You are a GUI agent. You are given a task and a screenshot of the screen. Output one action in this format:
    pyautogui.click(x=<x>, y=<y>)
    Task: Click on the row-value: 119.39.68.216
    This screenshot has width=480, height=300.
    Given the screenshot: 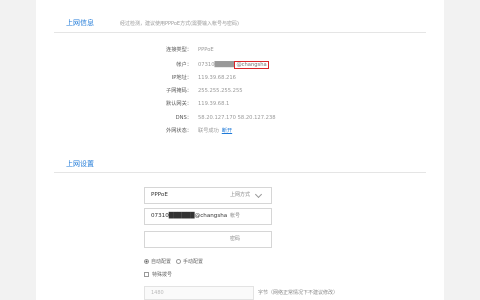 What is the action you would take?
    pyautogui.click(x=217, y=78)
    